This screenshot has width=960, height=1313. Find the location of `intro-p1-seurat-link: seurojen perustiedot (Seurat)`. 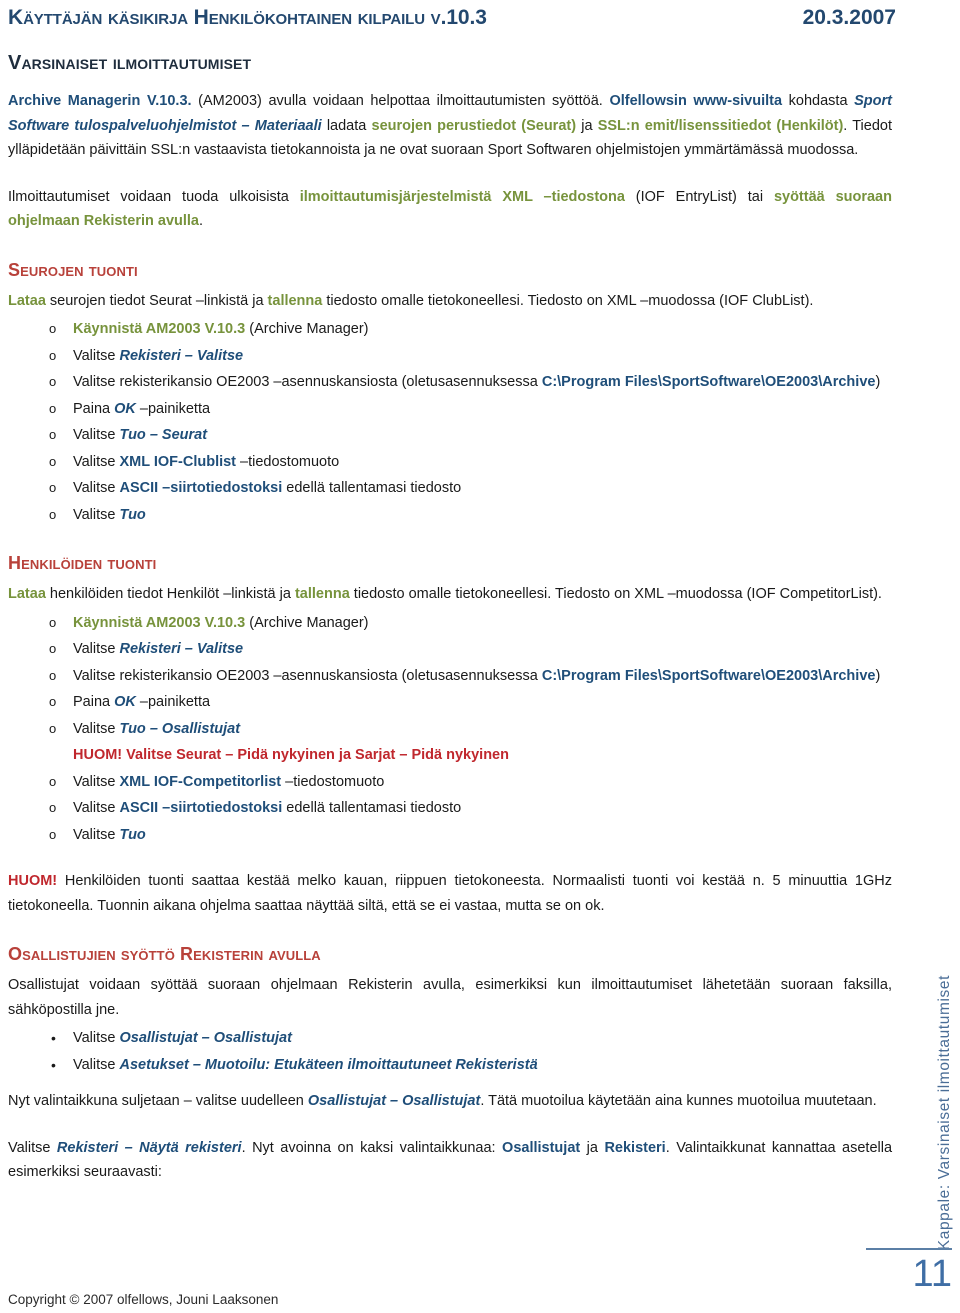

intro-p1-seurat-link: seurojen perustiedot (Seurat) is located at coordinates (474, 125).